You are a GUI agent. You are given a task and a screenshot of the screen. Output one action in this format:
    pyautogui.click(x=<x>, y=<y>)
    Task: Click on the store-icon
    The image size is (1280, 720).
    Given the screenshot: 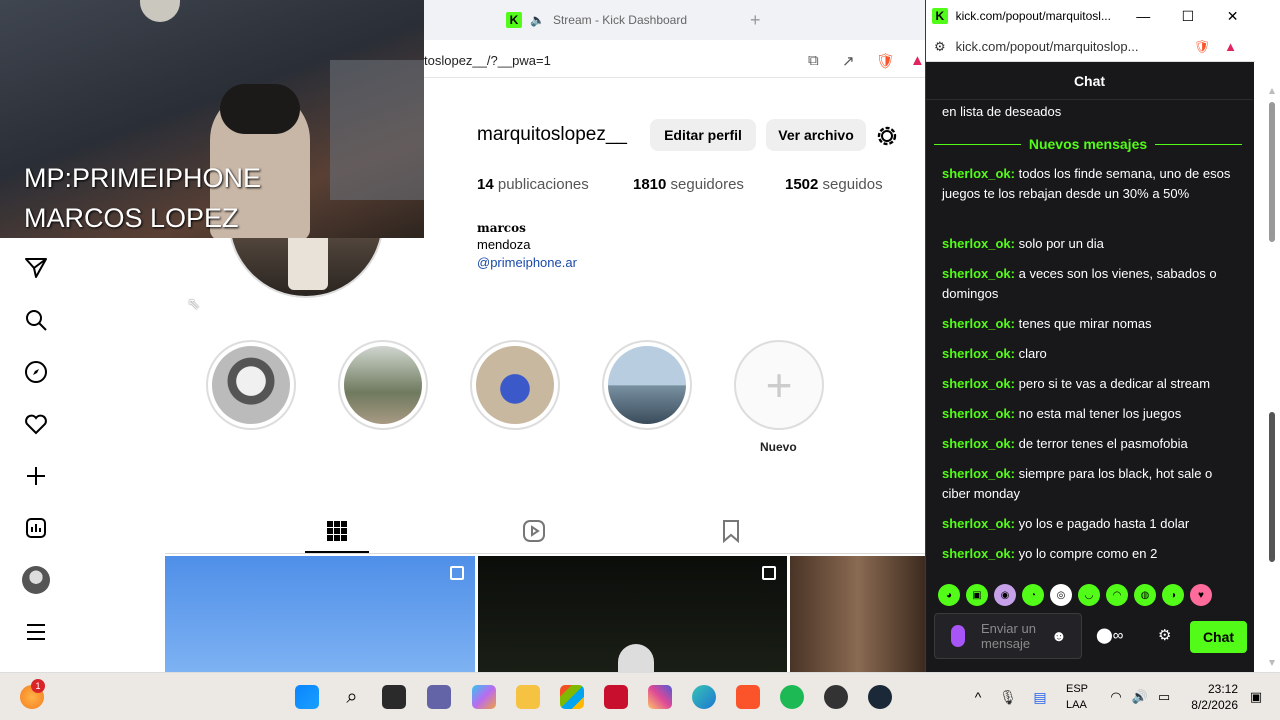 What is the action you would take?
    pyautogui.click(x=572, y=697)
    